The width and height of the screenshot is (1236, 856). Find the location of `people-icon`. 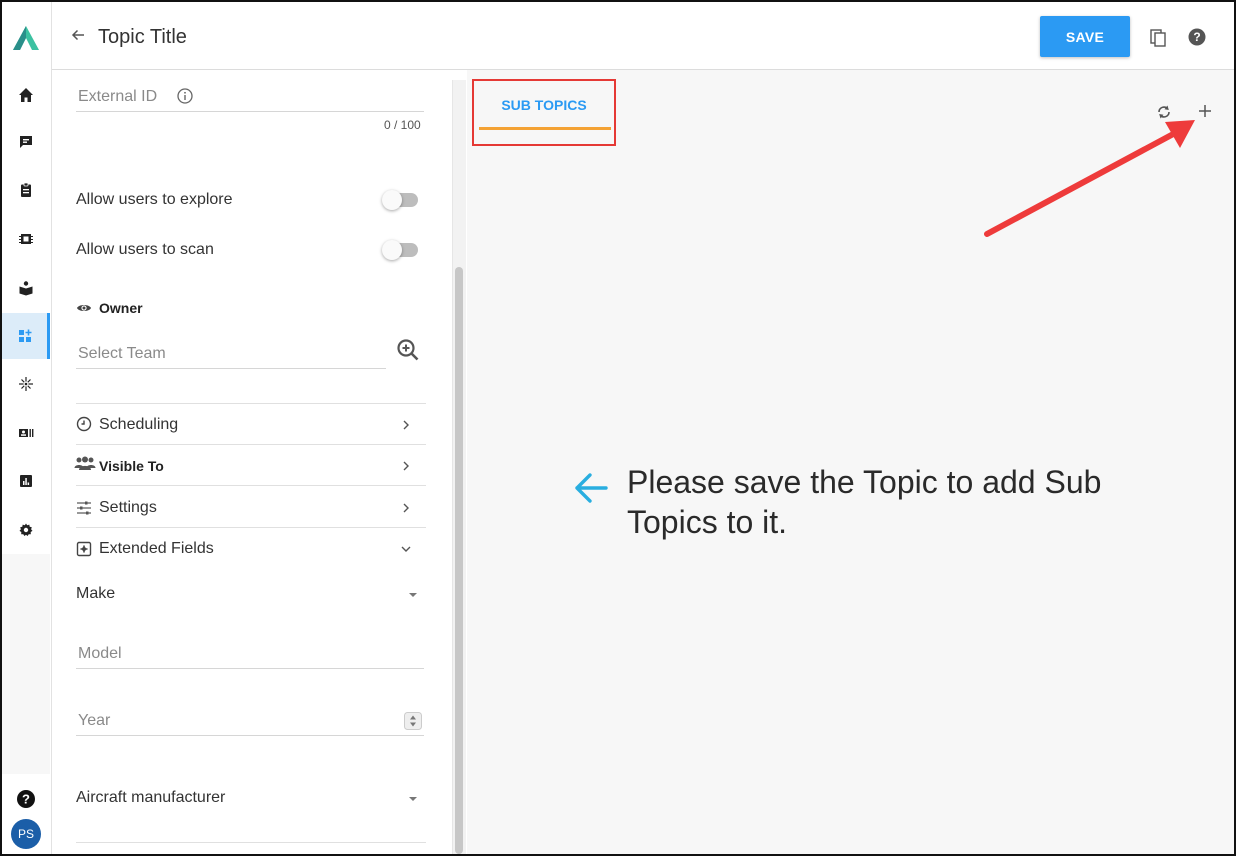

people-icon is located at coordinates (85, 463).